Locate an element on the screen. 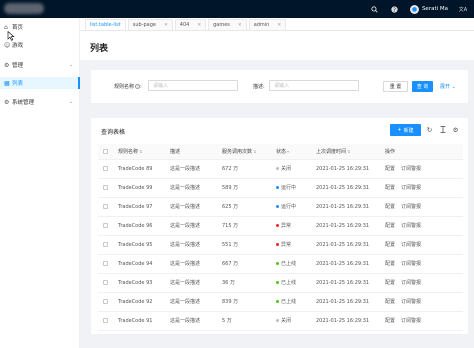 This screenshot has height=348, width=474. rule-name-cell: TradeCode 92 is located at coordinates (144, 302).